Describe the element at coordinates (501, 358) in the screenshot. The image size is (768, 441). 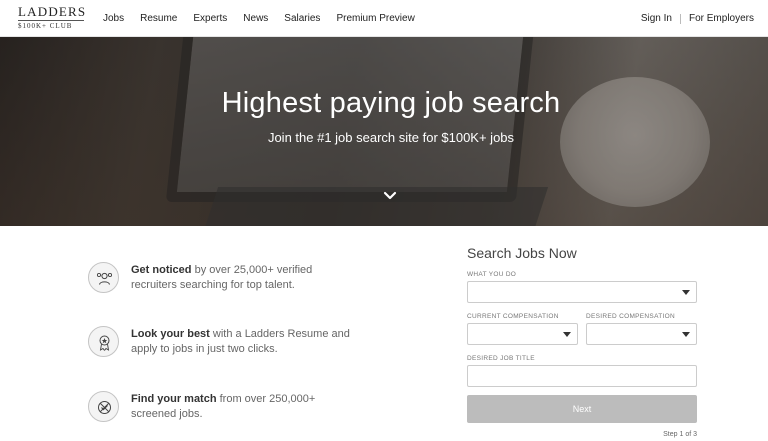
I see `desired-job-title-label: DESIRED JOB TITLE` at that location.